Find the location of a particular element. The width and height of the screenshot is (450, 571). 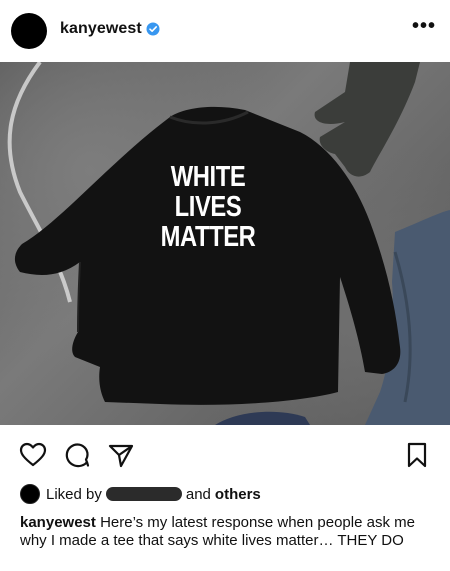

action-bar is located at coordinates (225, 454).